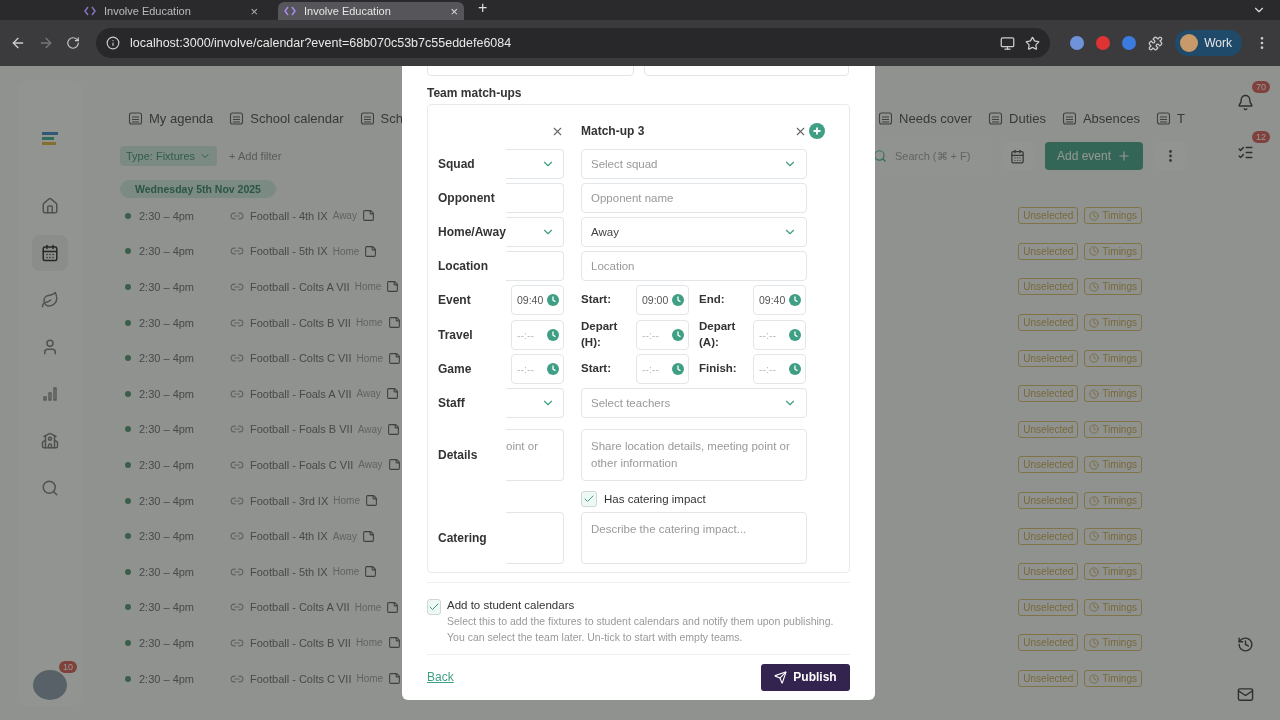 The width and height of the screenshot is (1280, 720). What do you see at coordinates (925, 118) in the screenshot?
I see `nav-tab: Needs cover` at bounding box center [925, 118].